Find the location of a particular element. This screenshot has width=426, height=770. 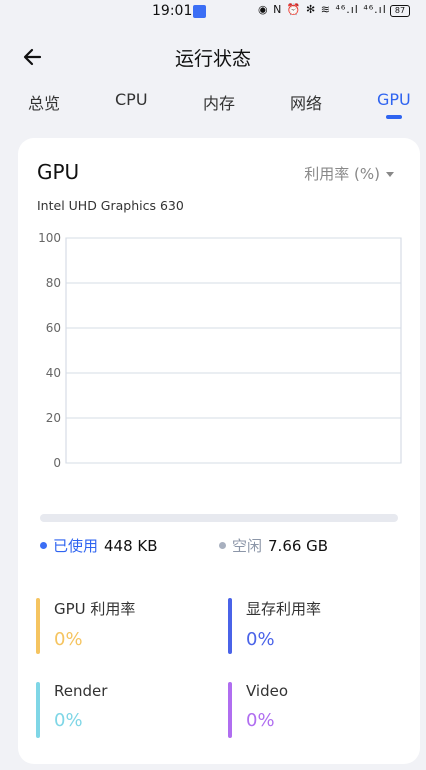

tab-bar: 总览 CPU 内存 网络 GPU is located at coordinates (213, 106).